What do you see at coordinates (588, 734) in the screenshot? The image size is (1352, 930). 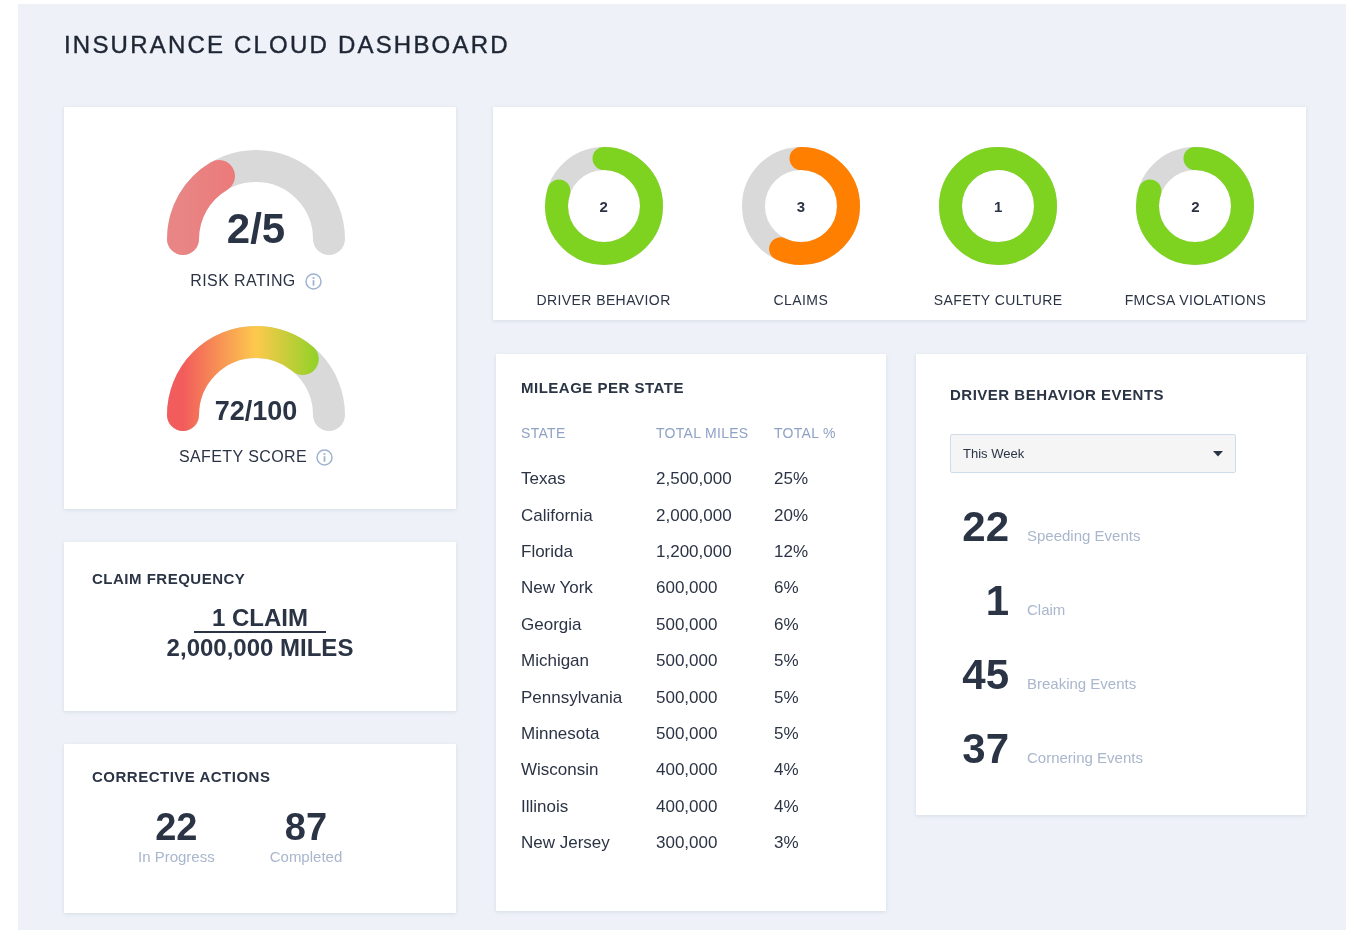 I see `table-cell: Minnesota` at bounding box center [588, 734].